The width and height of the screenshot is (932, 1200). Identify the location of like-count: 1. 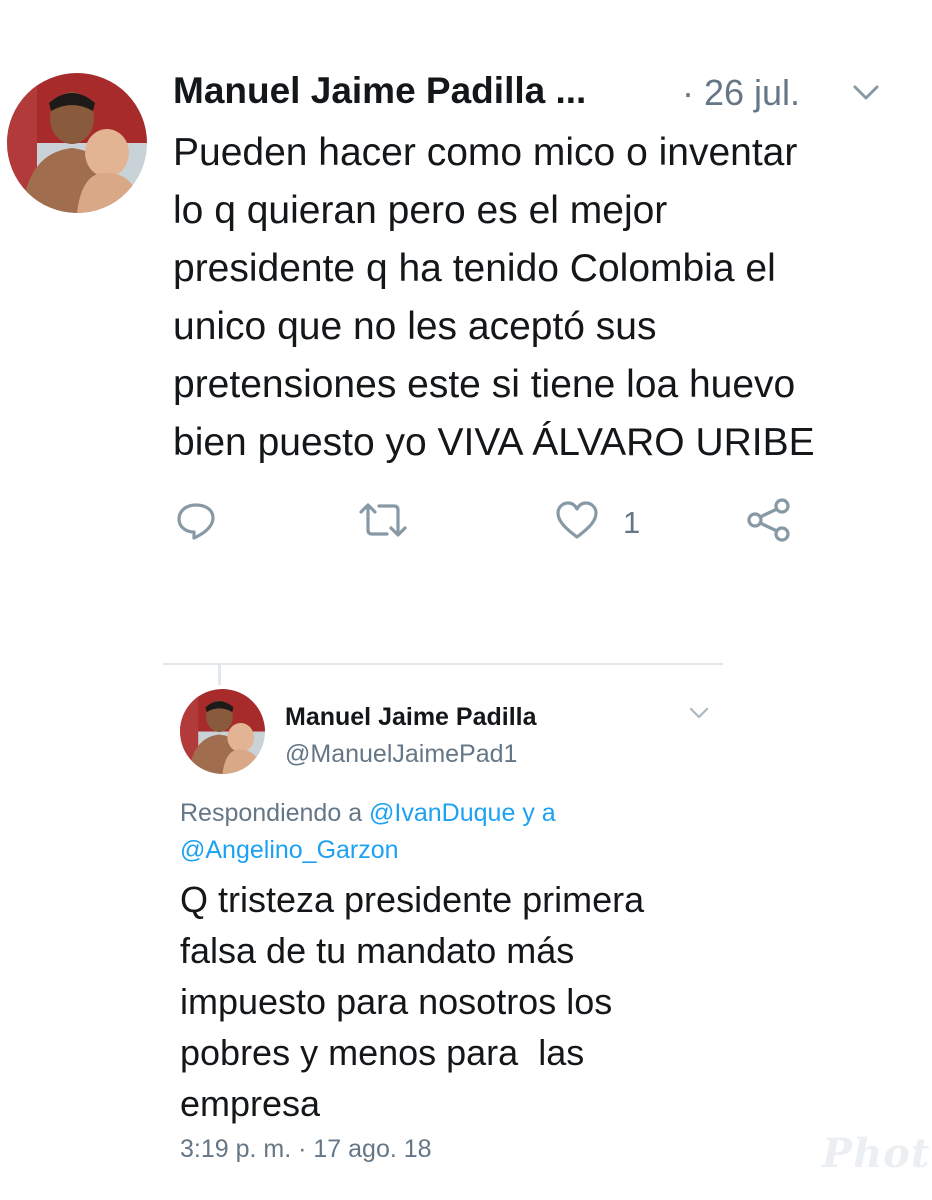
(632, 522).